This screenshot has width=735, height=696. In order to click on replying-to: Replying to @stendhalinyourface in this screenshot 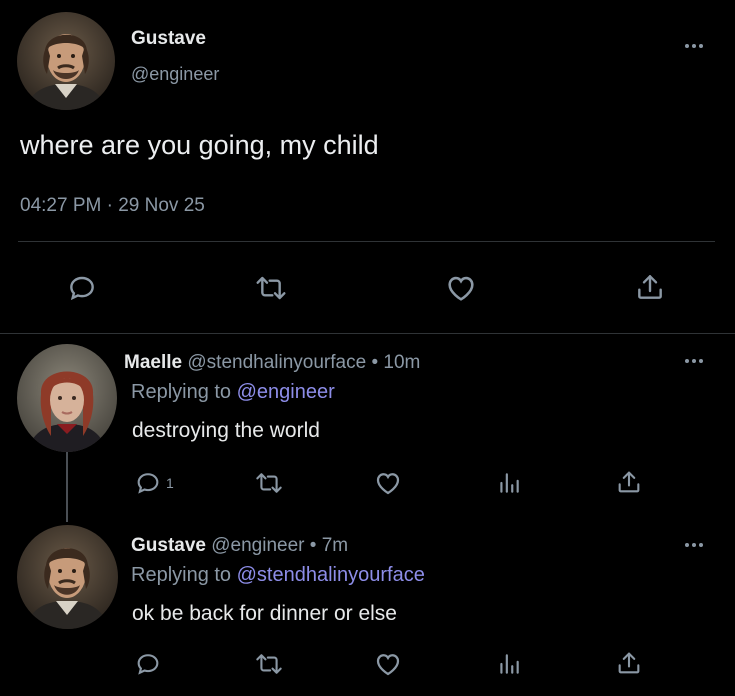, I will do `click(278, 575)`.